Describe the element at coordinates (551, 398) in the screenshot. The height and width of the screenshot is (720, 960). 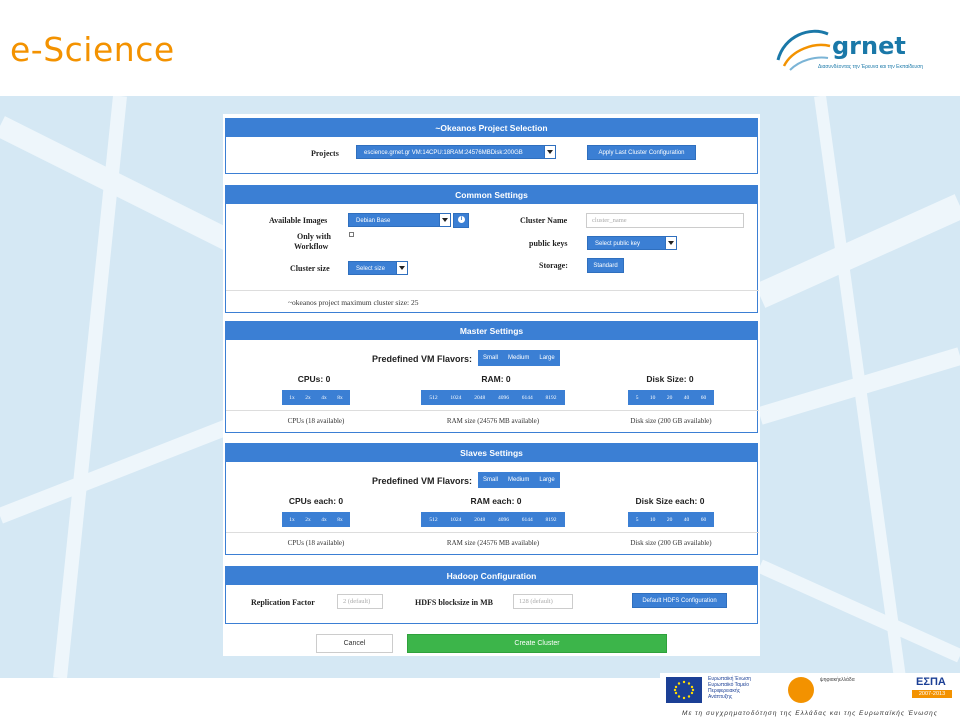
I see `master-ram-option: 8192` at that location.